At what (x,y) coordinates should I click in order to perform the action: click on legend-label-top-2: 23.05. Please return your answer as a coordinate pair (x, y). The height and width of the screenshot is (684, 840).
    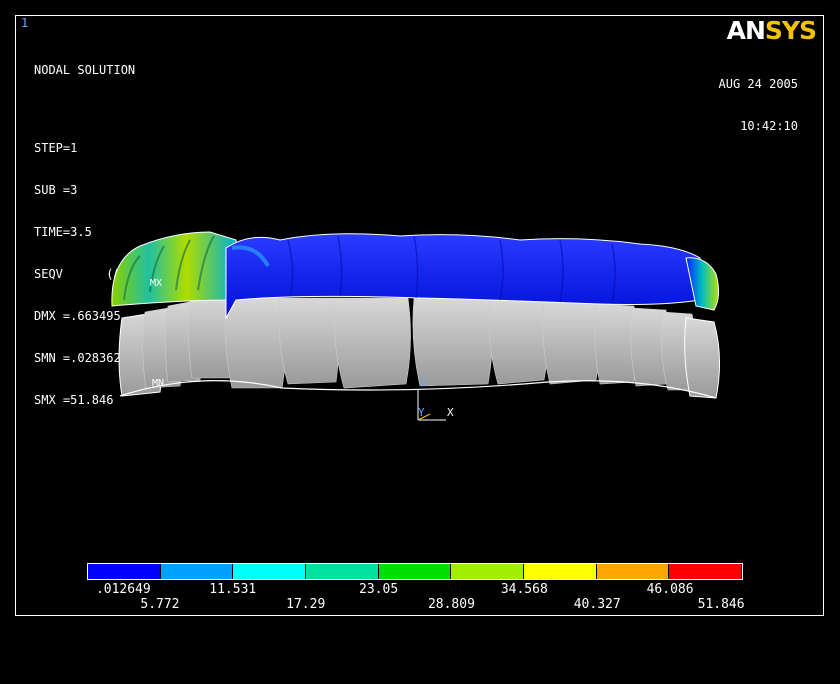
    Looking at the image, I should click on (379, 589).